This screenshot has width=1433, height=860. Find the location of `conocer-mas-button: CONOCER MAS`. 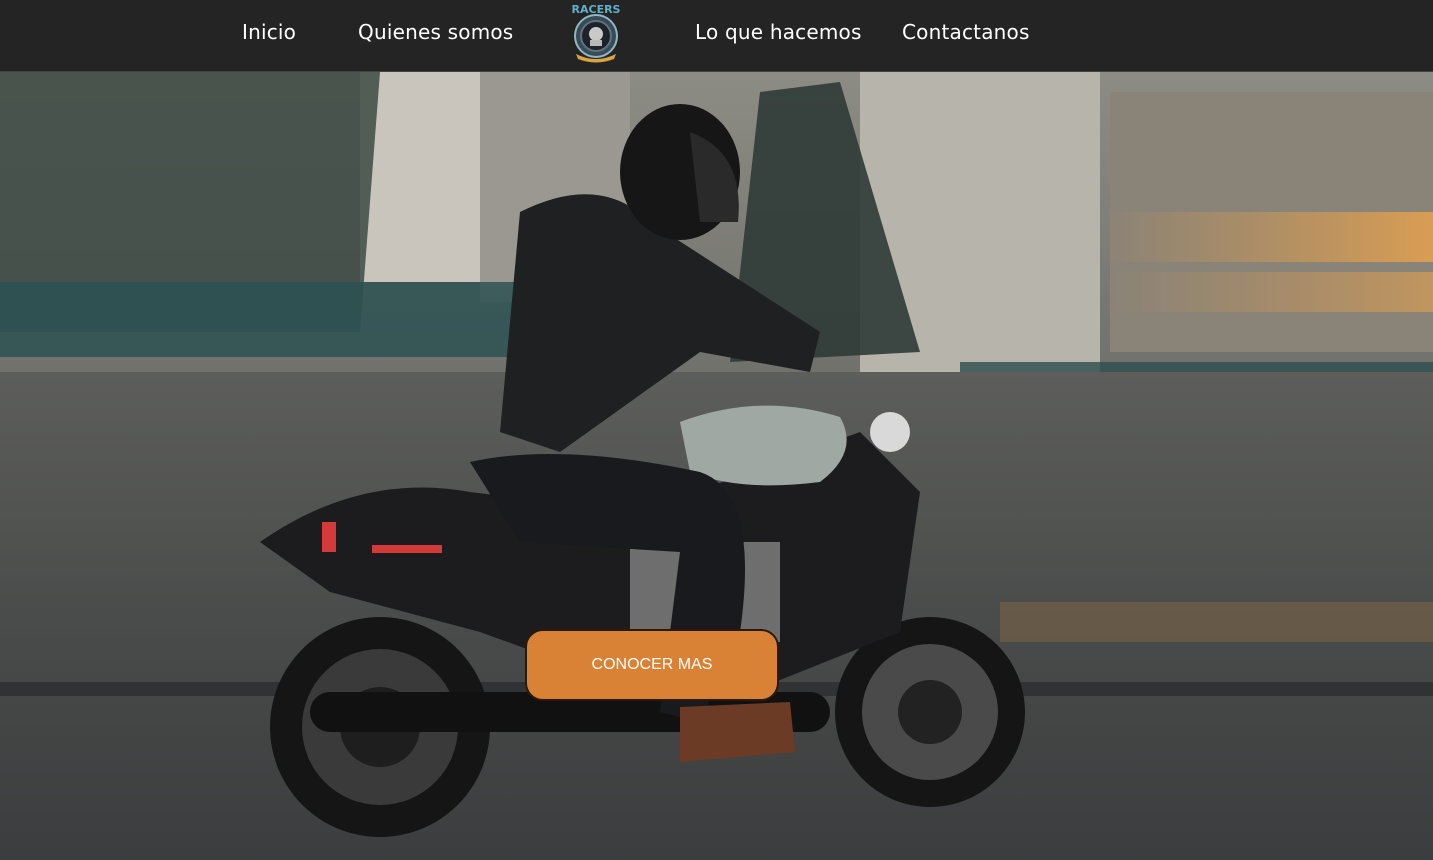

conocer-mas-button: CONOCER MAS is located at coordinates (652, 665).